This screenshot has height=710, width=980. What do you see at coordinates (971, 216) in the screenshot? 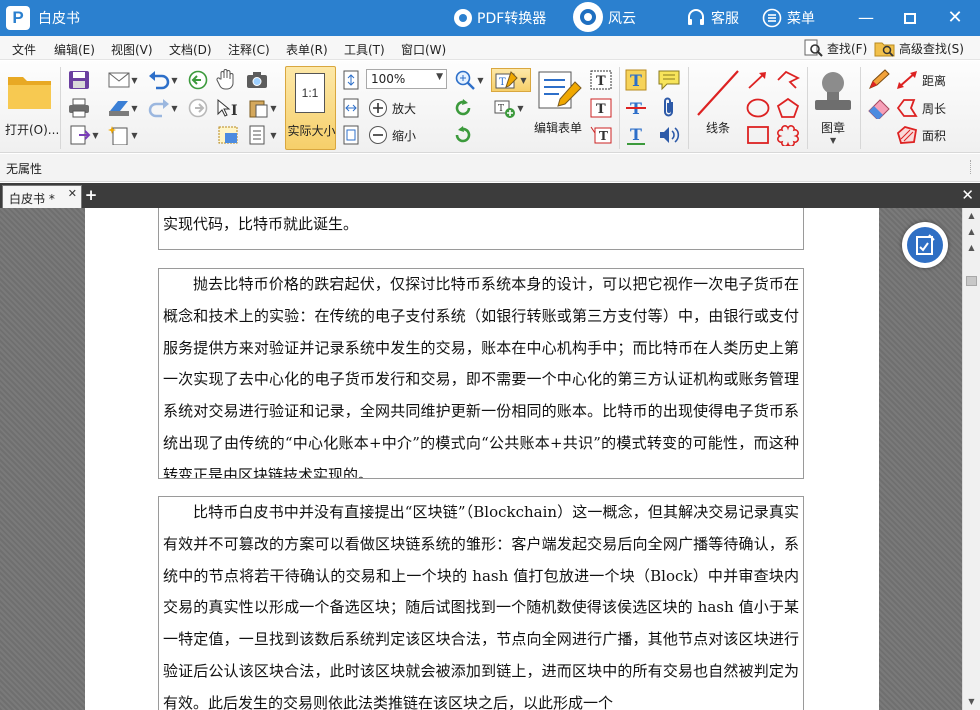
I see `scroll-up-icon: ▲` at bounding box center [971, 216].